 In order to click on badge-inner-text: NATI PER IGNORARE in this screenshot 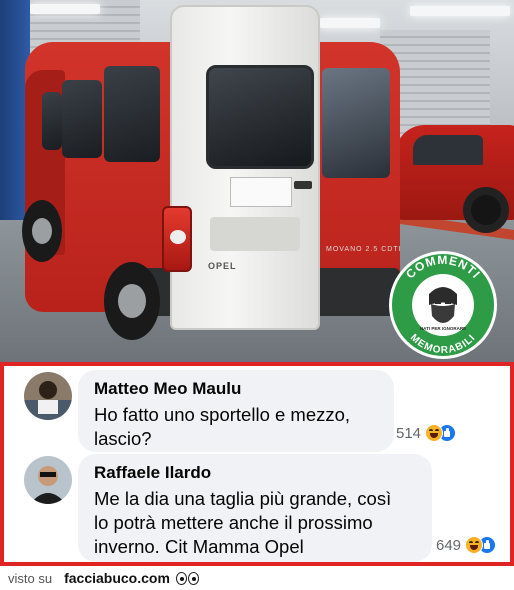, I will do `click(443, 328)`.